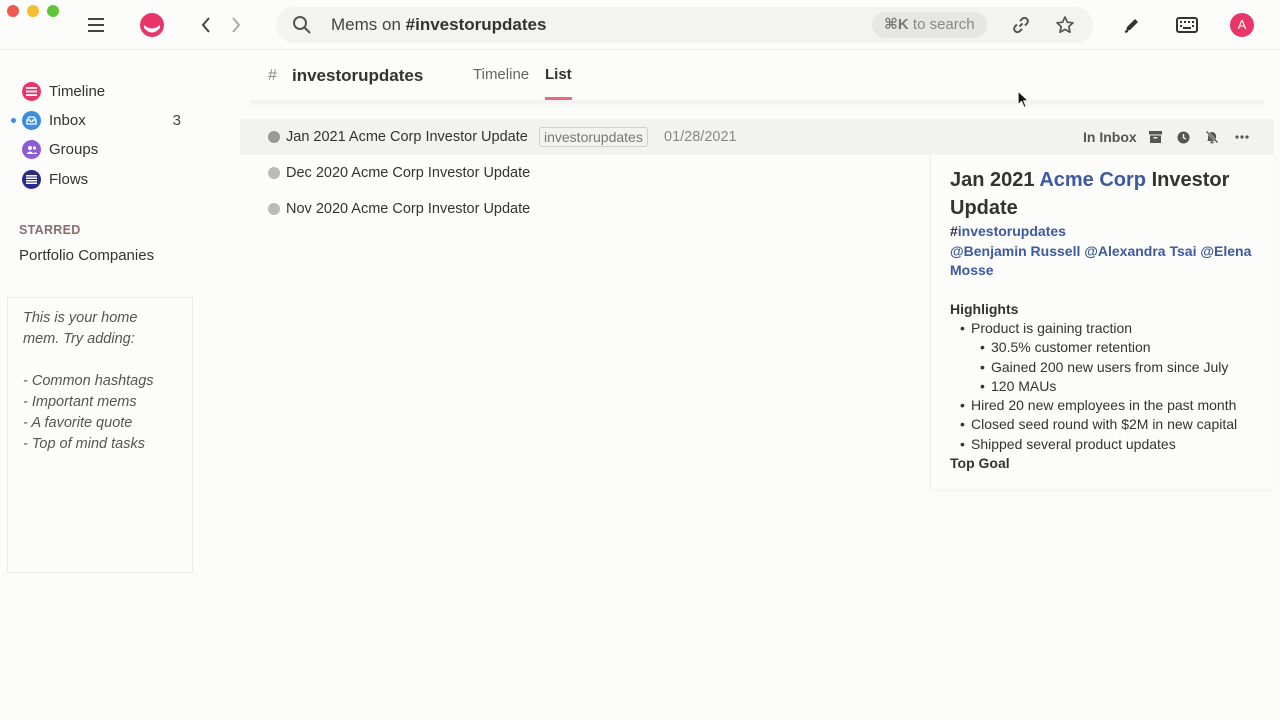  I want to click on sidebar-item-flows: Flows, so click(107, 179).